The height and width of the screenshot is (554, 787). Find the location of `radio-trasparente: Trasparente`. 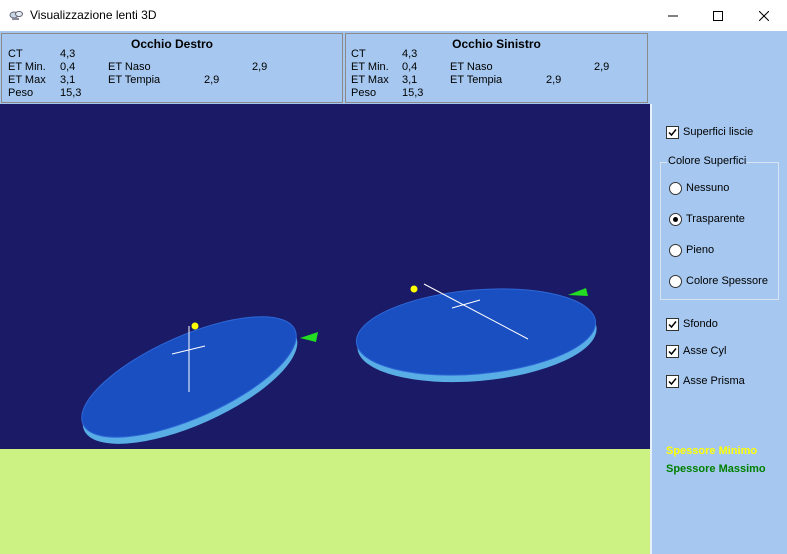

radio-trasparente: Trasparente is located at coordinates (707, 219).